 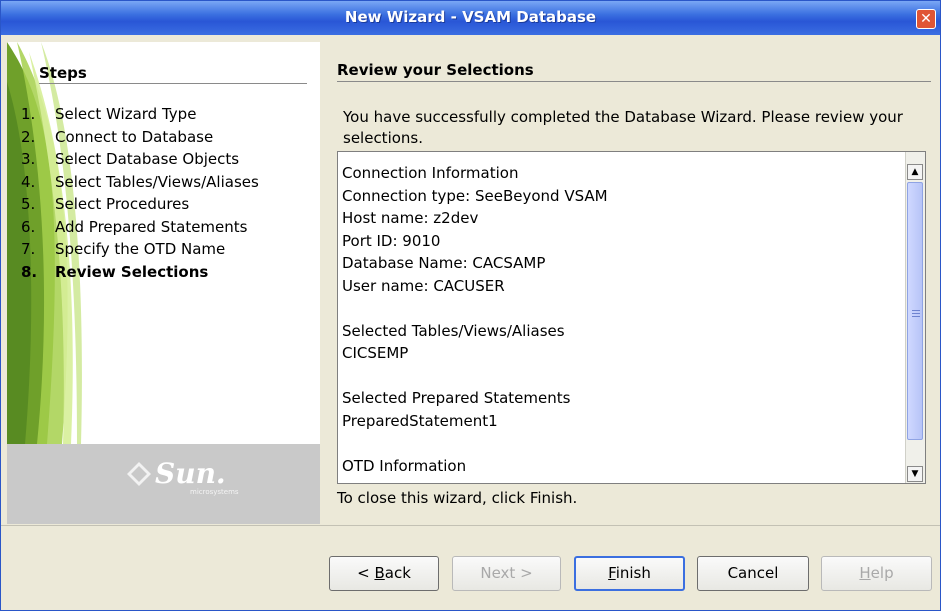 What do you see at coordinates (173, 83) in the screenshot?
I see `steps-divider` at bounding box center [173, 83].